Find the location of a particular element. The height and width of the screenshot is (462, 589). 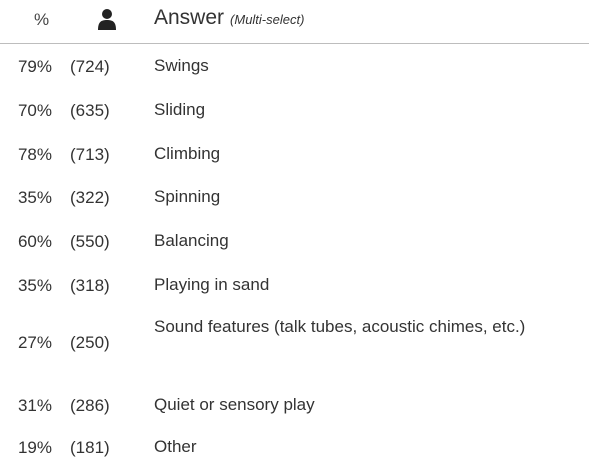

result-answer: Sliding is located at coordinates (180, 109).